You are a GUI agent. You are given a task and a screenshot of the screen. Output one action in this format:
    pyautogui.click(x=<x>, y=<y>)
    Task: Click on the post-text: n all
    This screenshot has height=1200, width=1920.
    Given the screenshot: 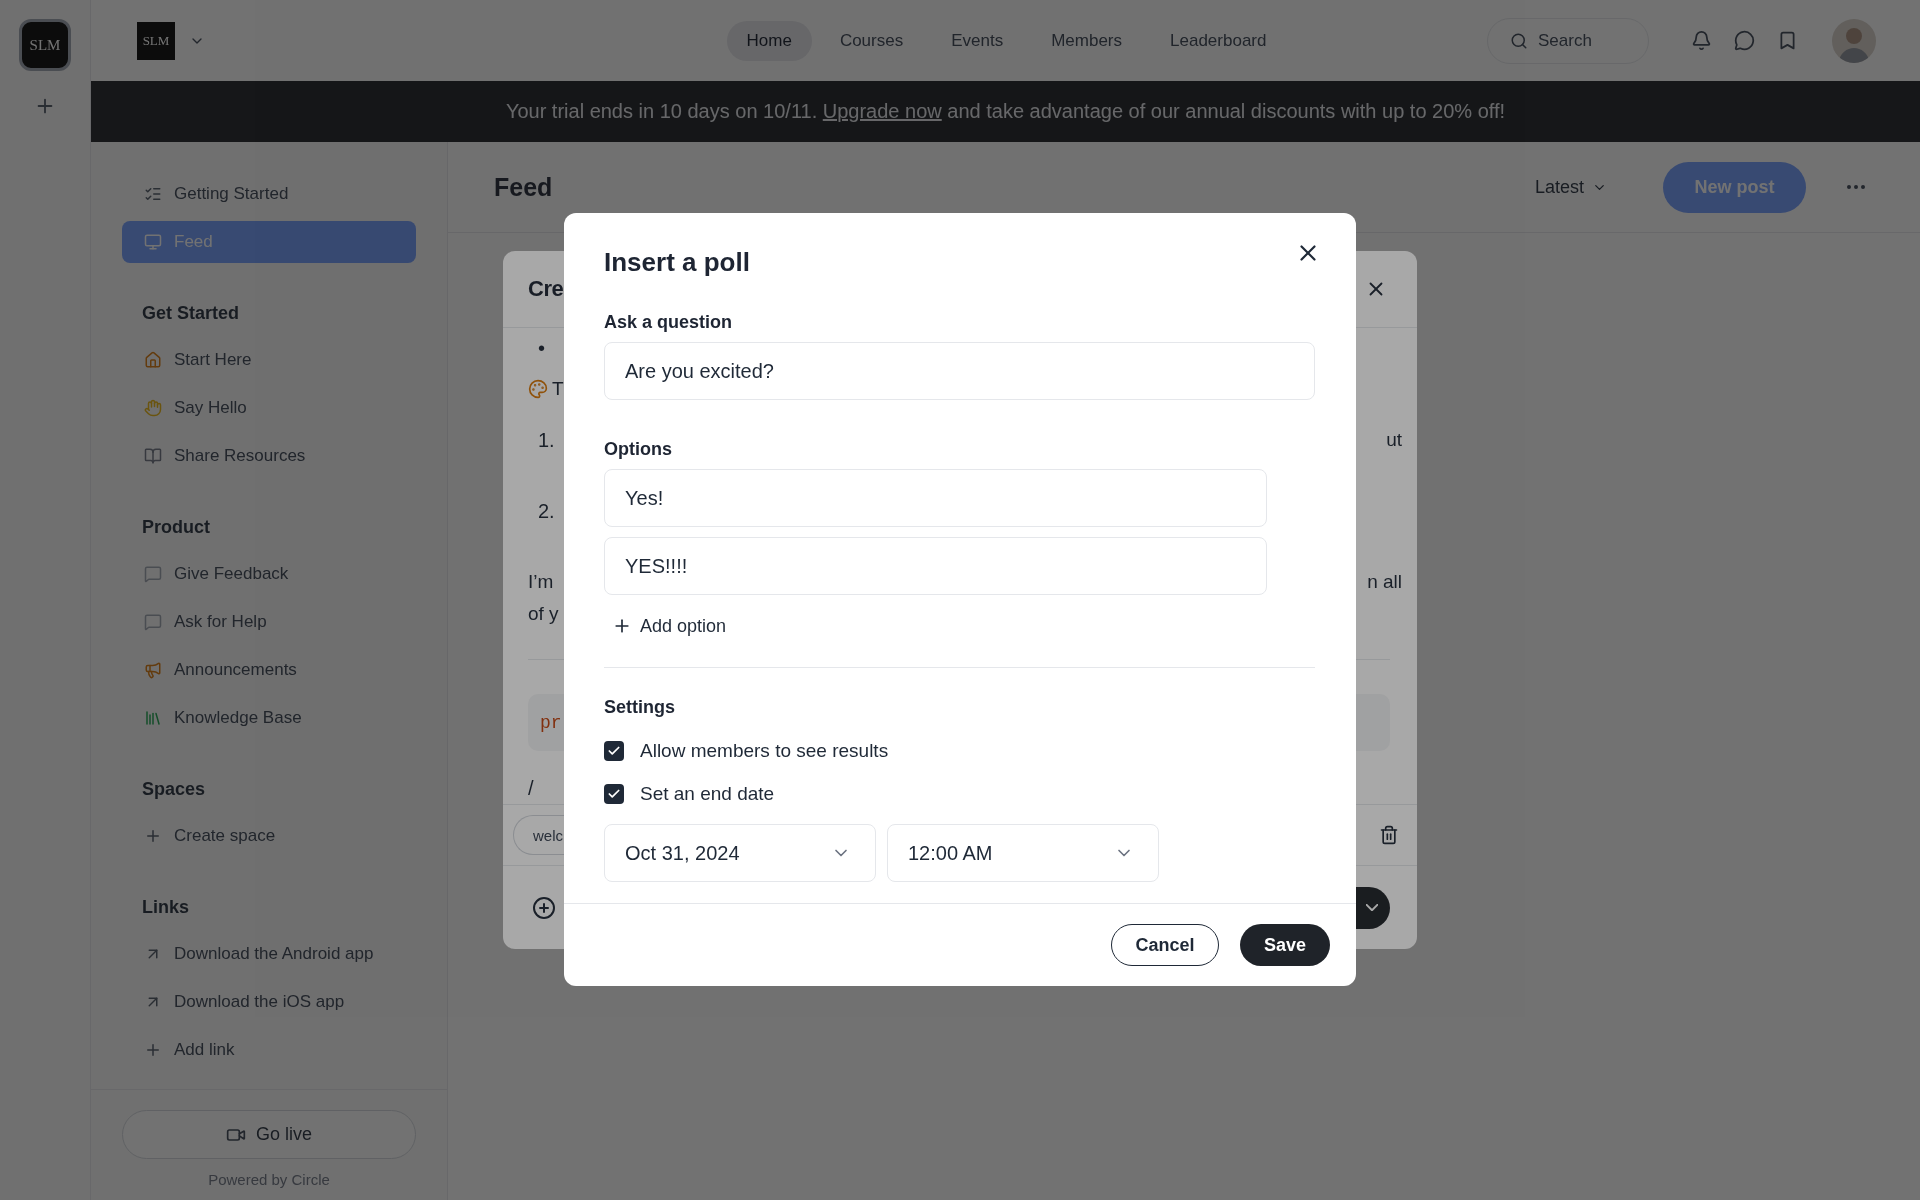 What is the action you would take?
    pyautogui.click(x=1384, y=582)
    